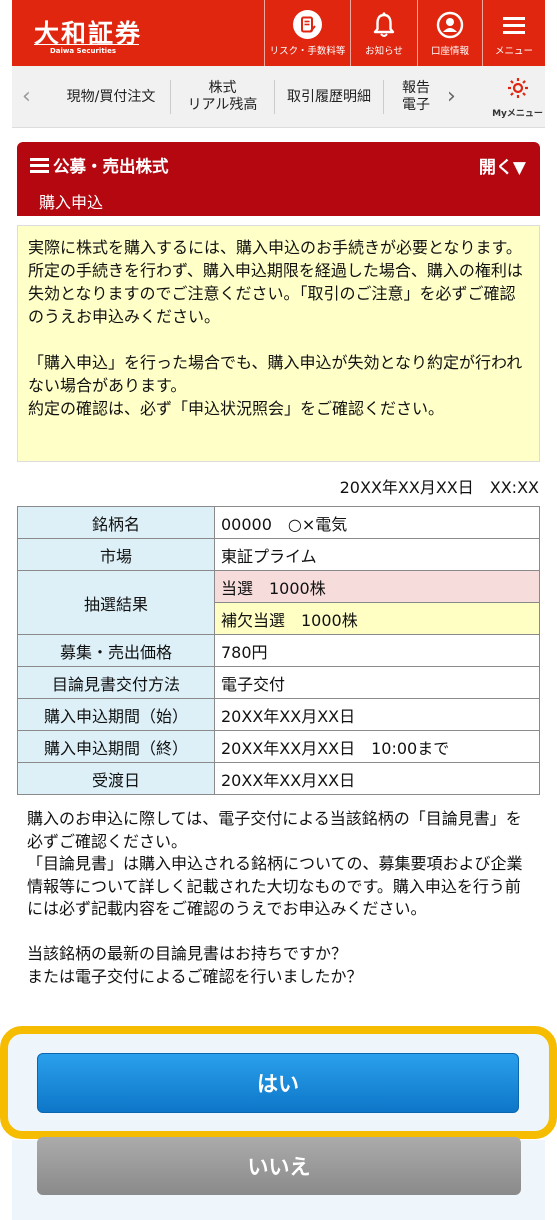 This screenshot has height=1220, width=557. I want to click on table-row: 購入申込期間（始） 20XX年XX月XX日, so click(278, 714).